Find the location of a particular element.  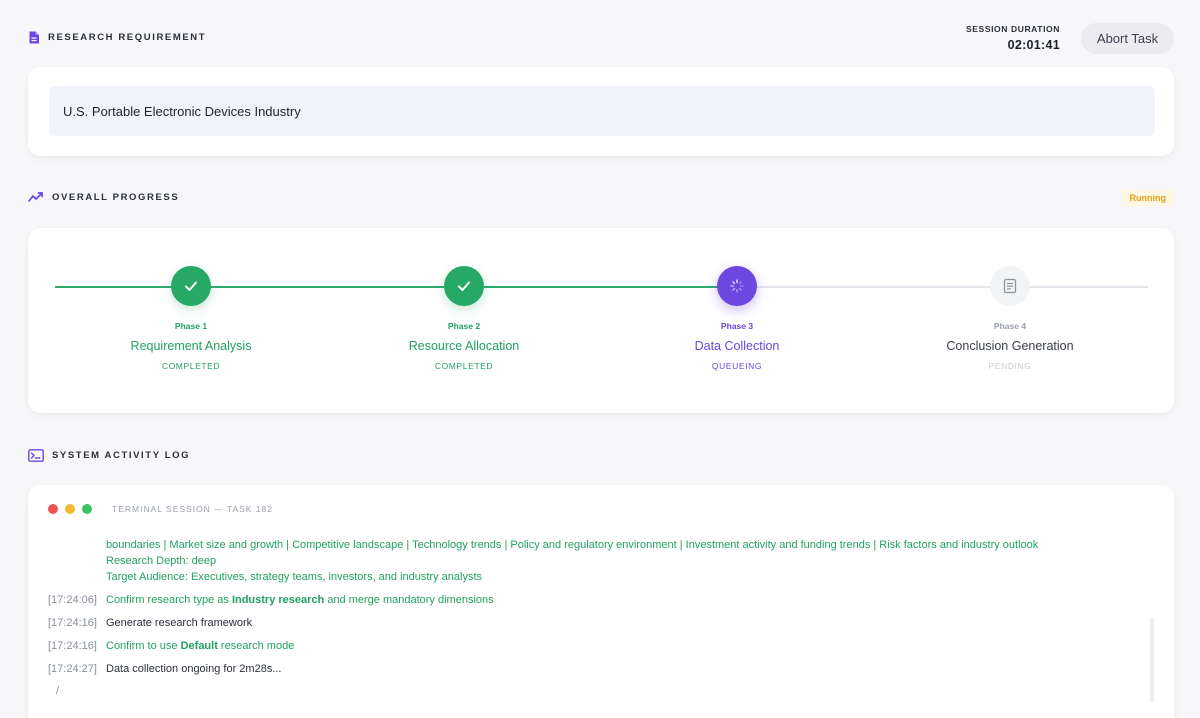

phase-number: Phase 3 is located at coordinates (737, 326).